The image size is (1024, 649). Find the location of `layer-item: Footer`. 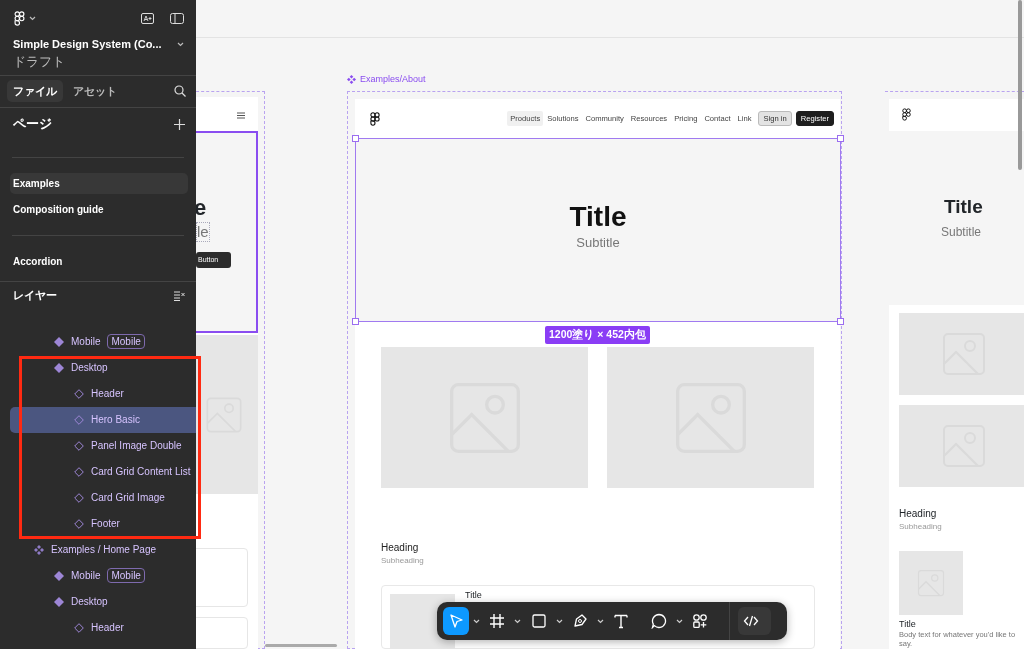

layer-item: Footer is located at coordinates (103, 523).